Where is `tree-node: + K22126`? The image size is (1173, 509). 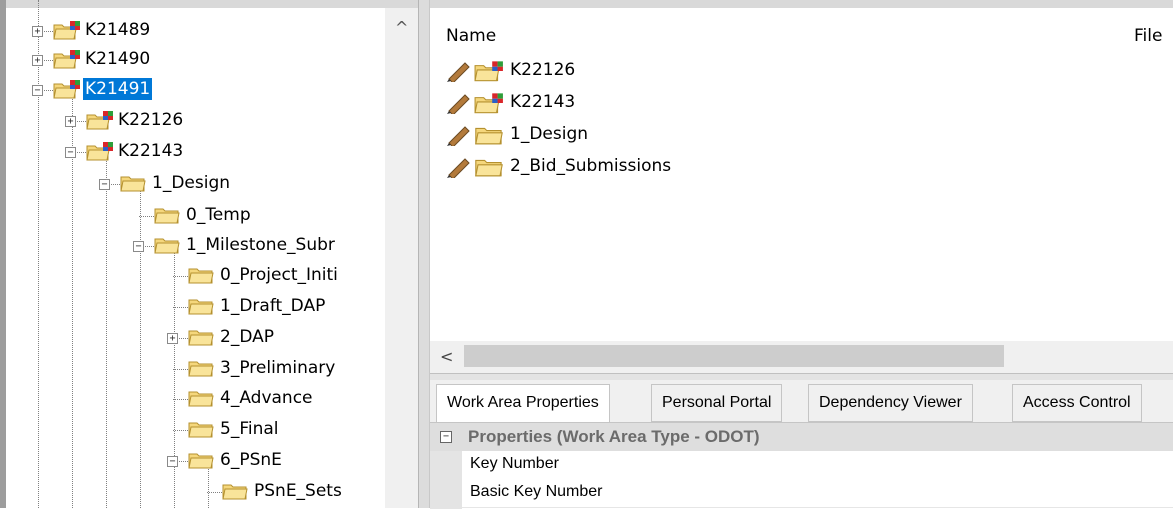 tree-node: + K22126 is located at coordinates (192, 121).